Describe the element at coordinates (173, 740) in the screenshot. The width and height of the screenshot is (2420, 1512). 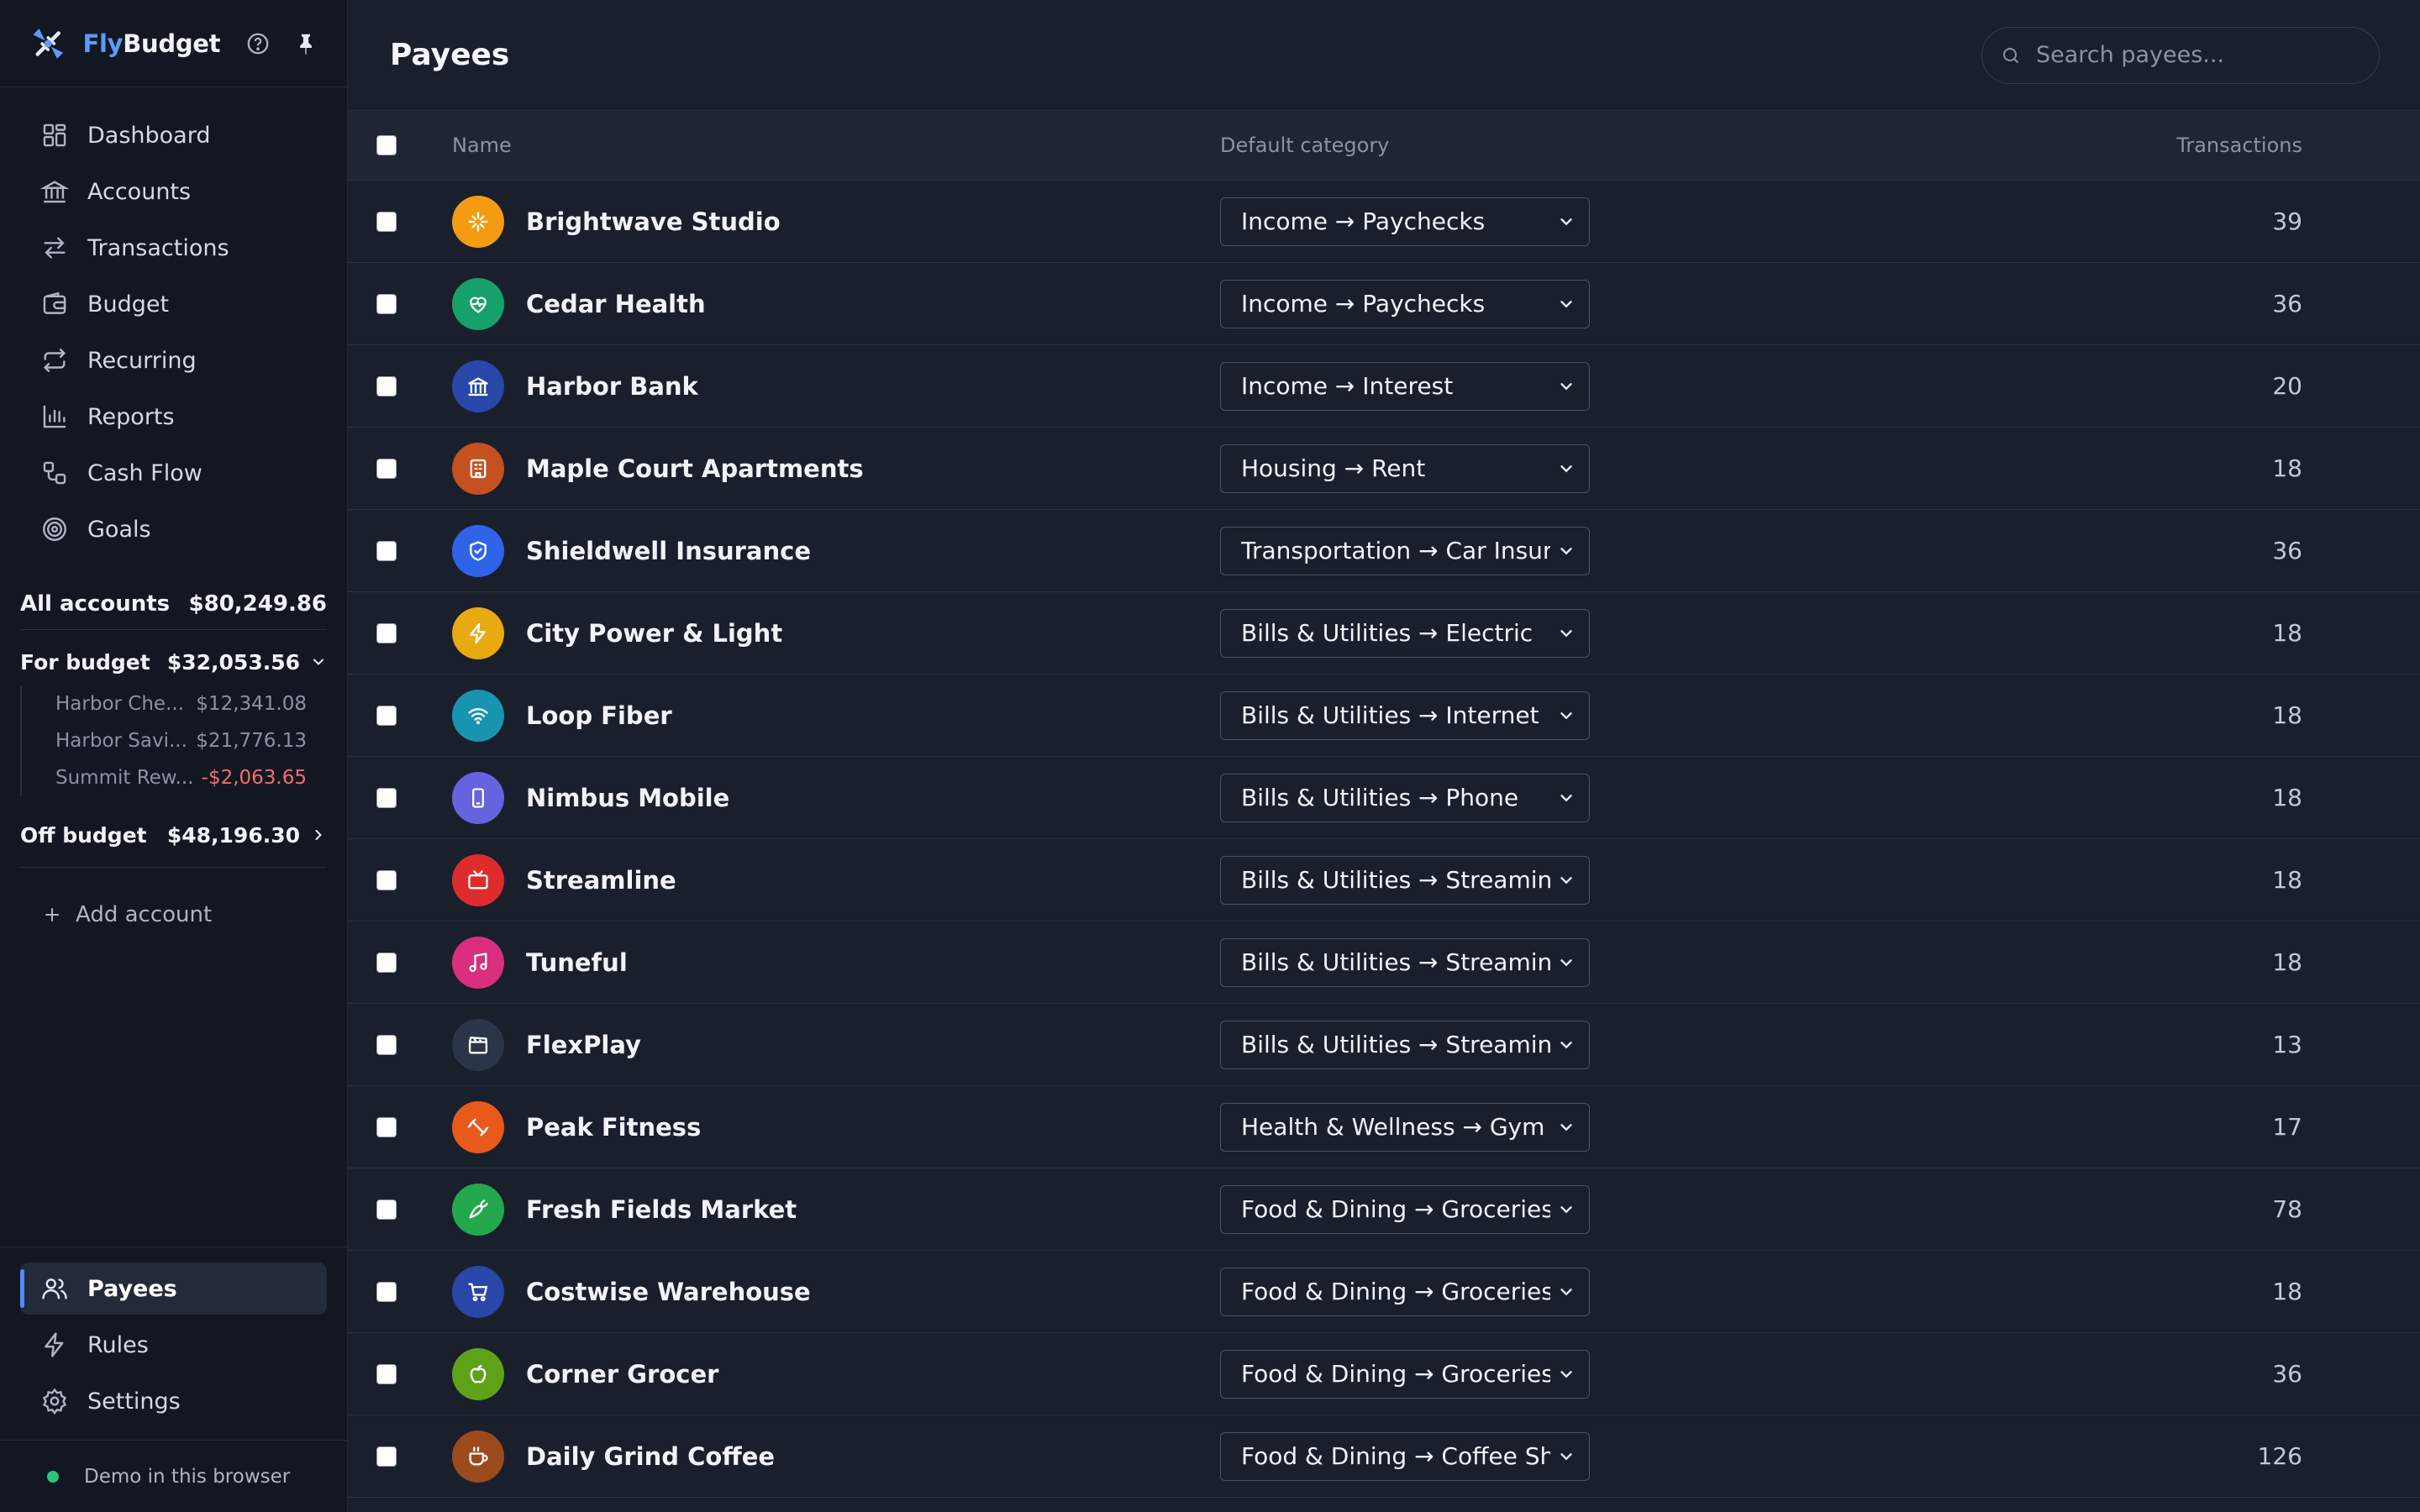
I see `account-item-harbor-savings: Harbor Savi... $21,776.13` at that location.